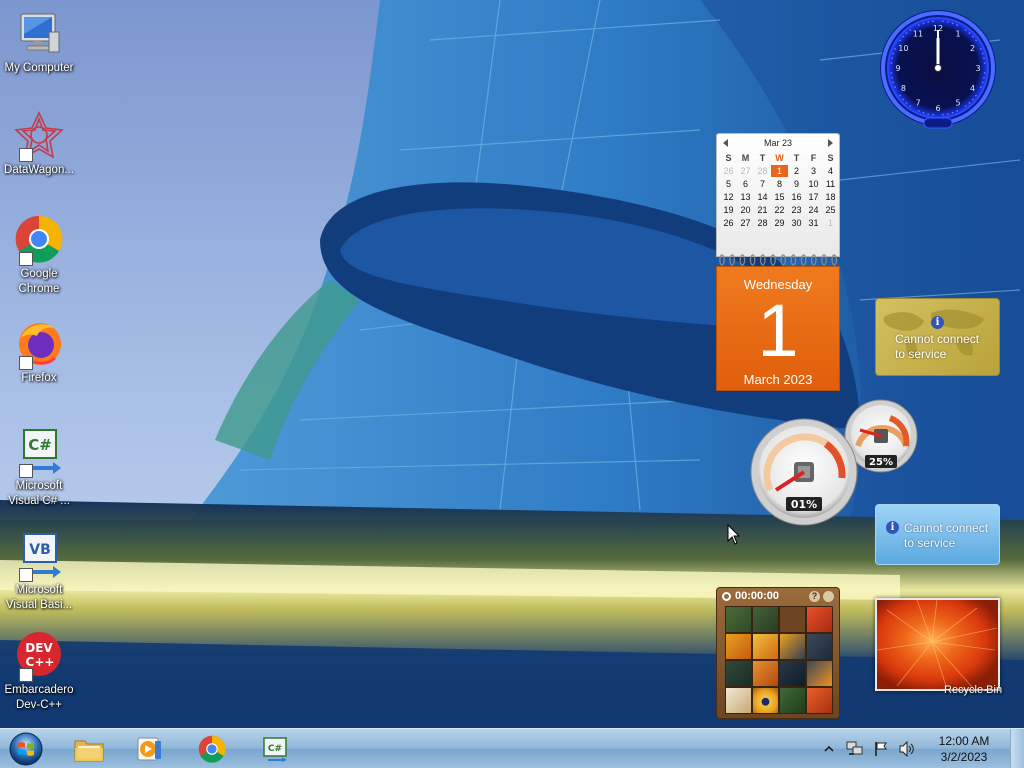 This screenshot has height=768, width=1024. What do you see at coordinates (814, 596) in the screenshot?
I see `puzzle-help-button: ?` at bounding box center [814, 596].